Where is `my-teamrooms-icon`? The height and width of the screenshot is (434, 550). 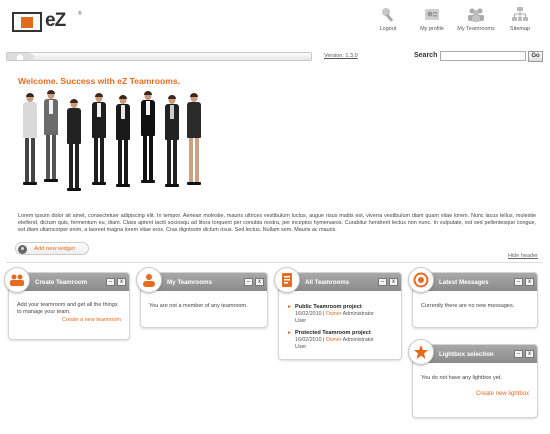
my-teamrooms-icon is located at coordinates (149, 280).